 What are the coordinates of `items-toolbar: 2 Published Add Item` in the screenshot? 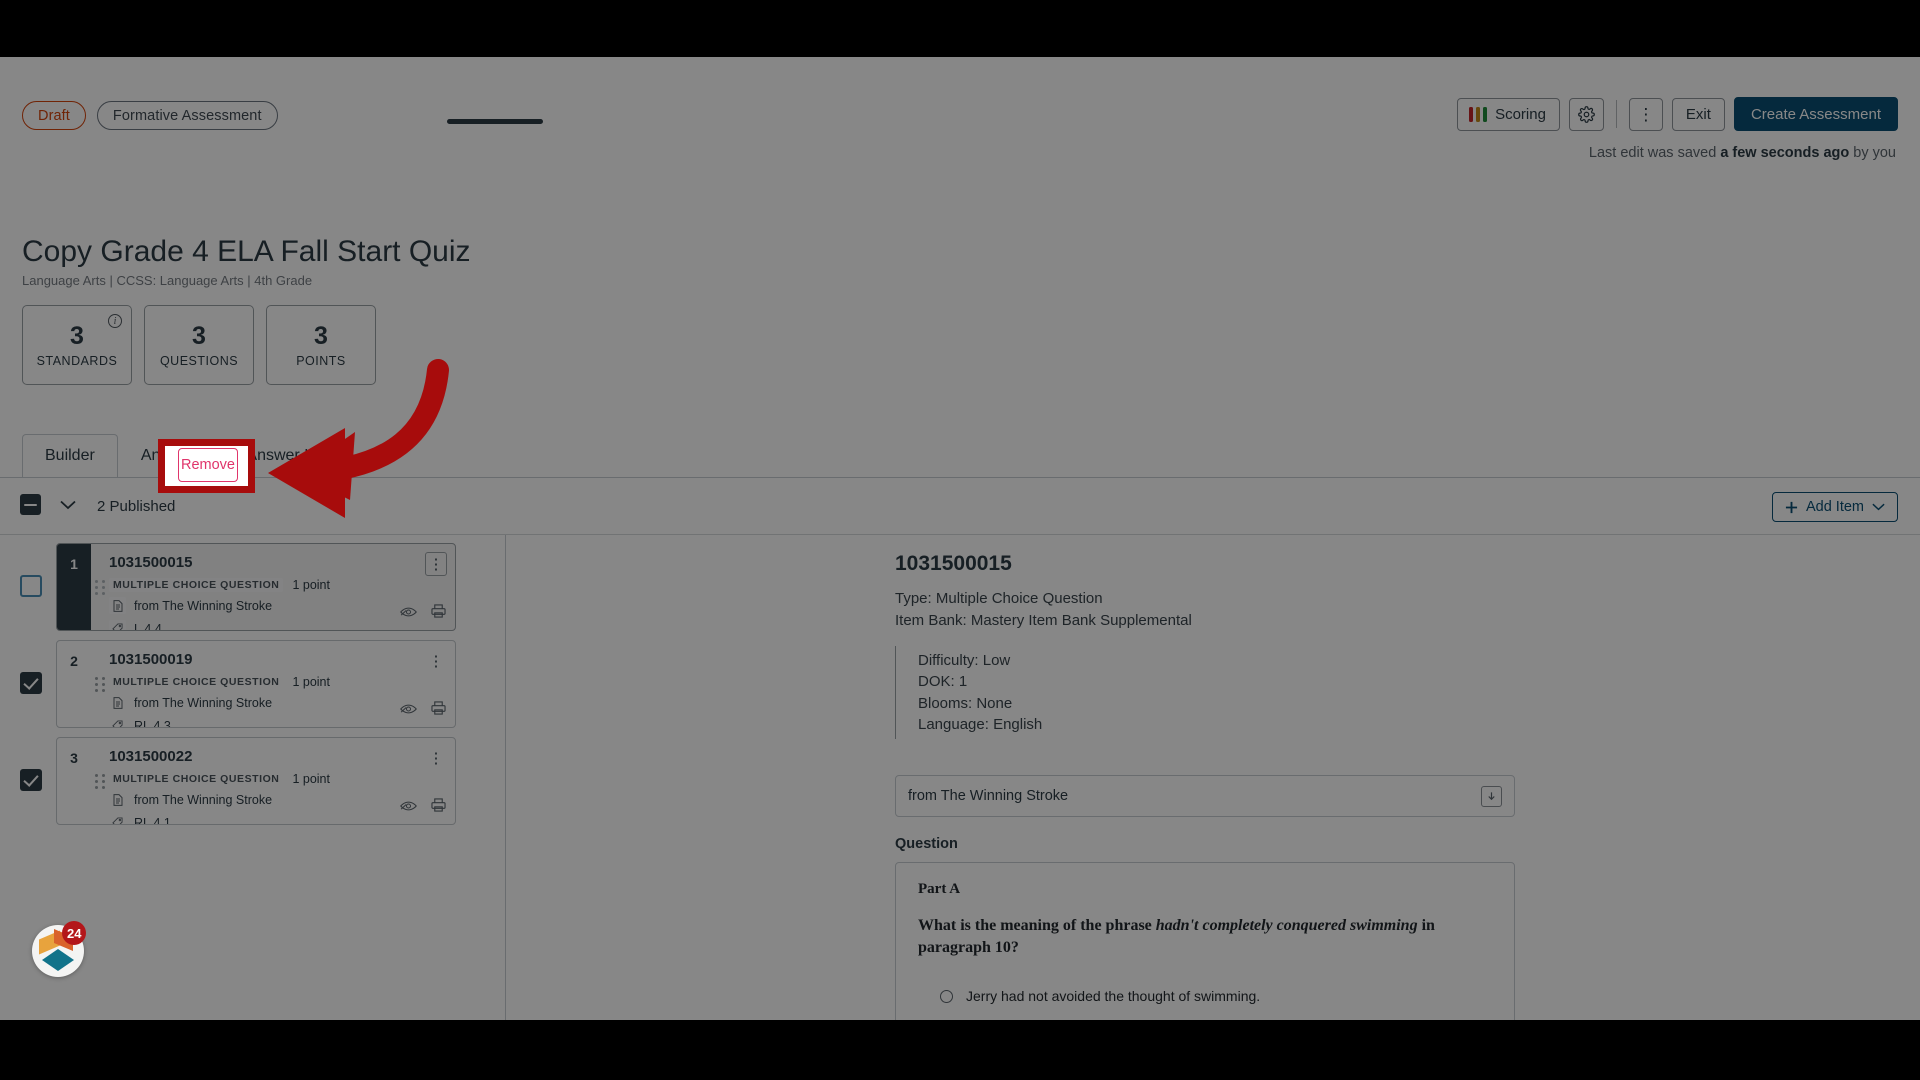 It's located at (960, 506).